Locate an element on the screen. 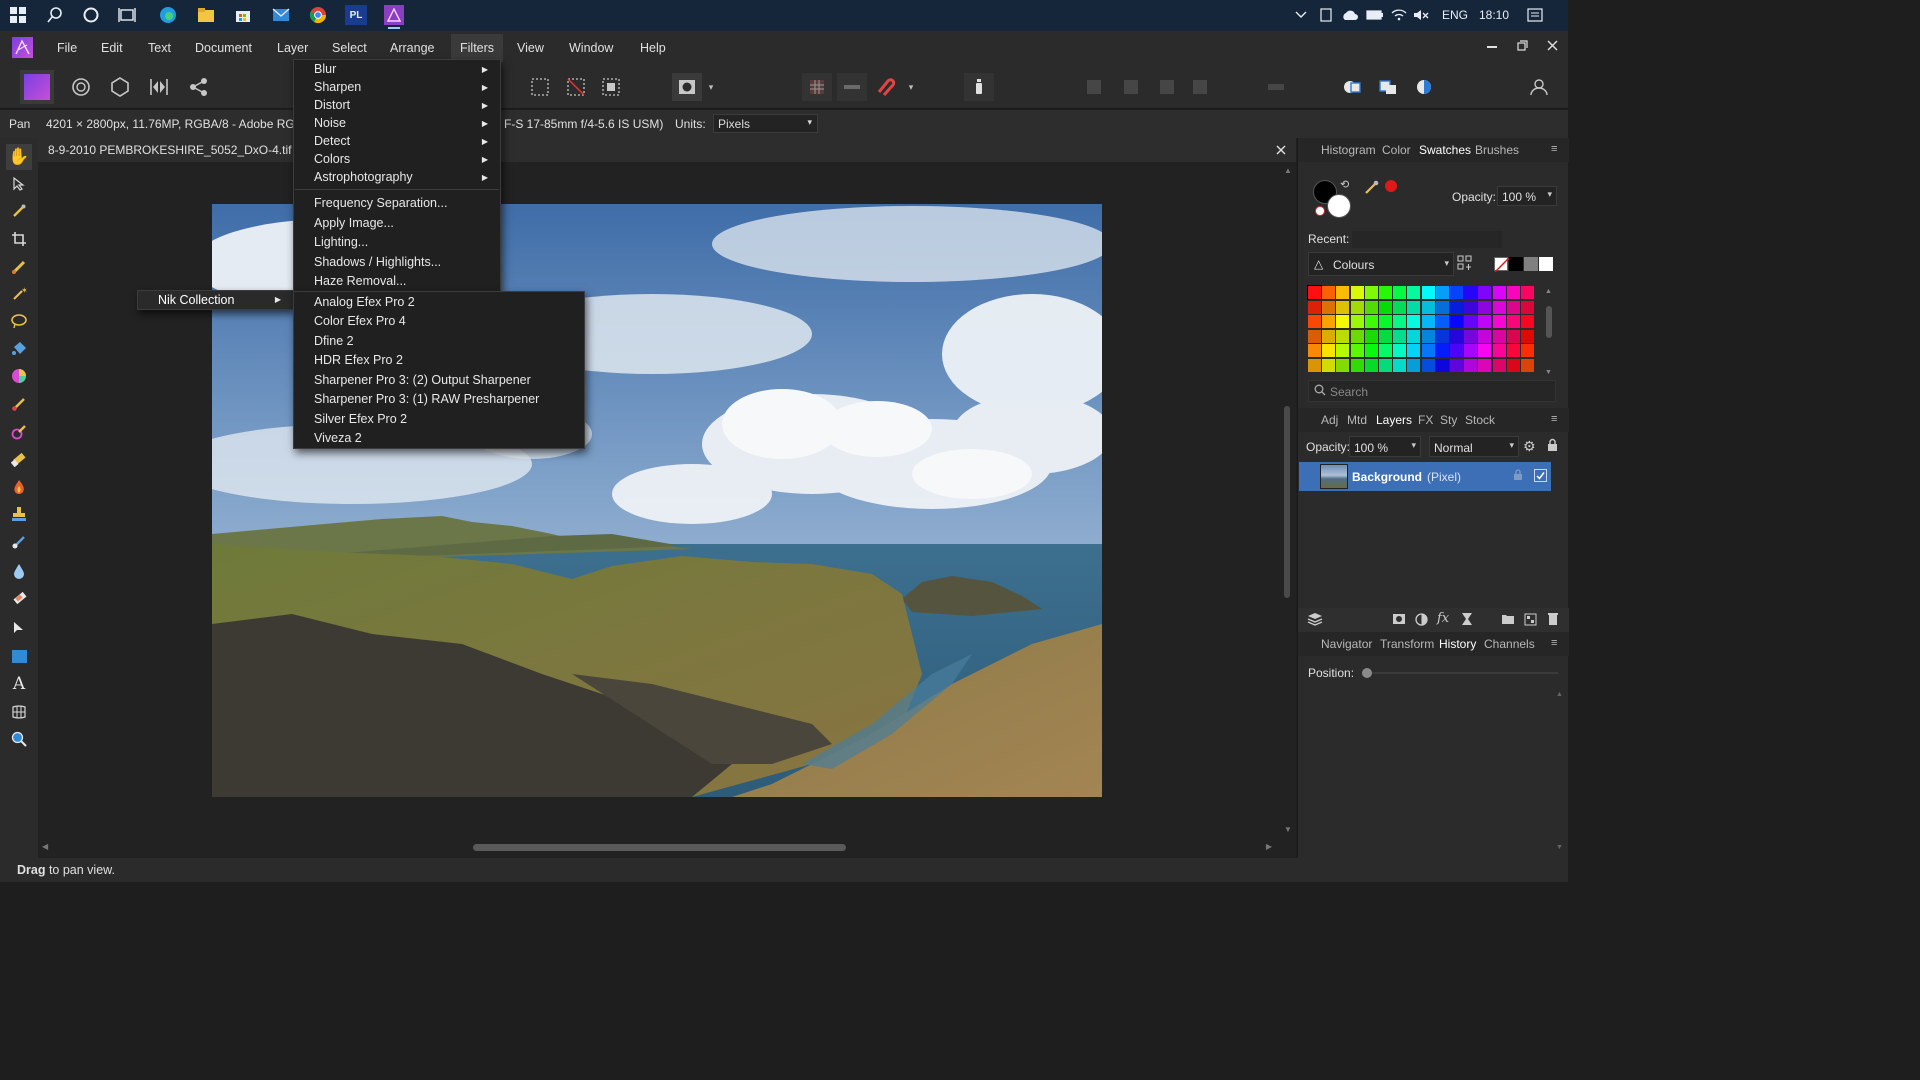  layer-opacity-field: 100 % ▾ is located at coordinates (1385, 446).